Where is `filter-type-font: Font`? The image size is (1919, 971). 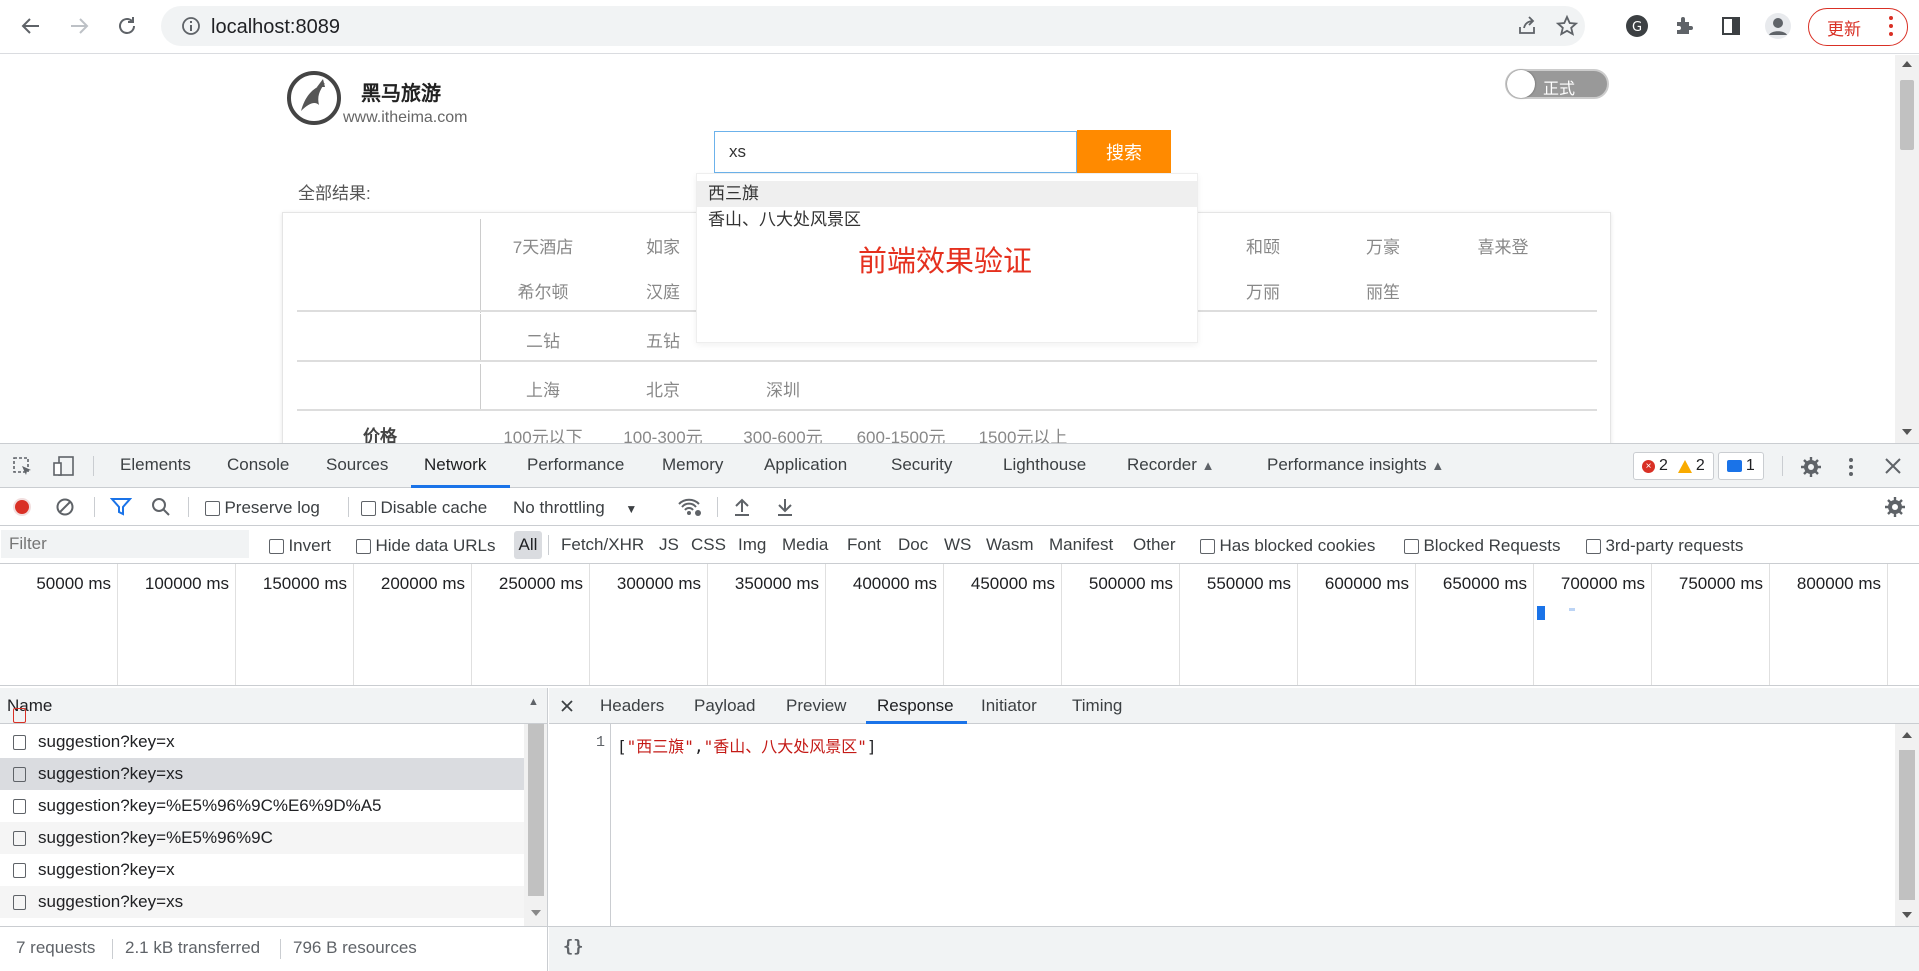
filter-type-font: Font is located at coordinates (864, 545).